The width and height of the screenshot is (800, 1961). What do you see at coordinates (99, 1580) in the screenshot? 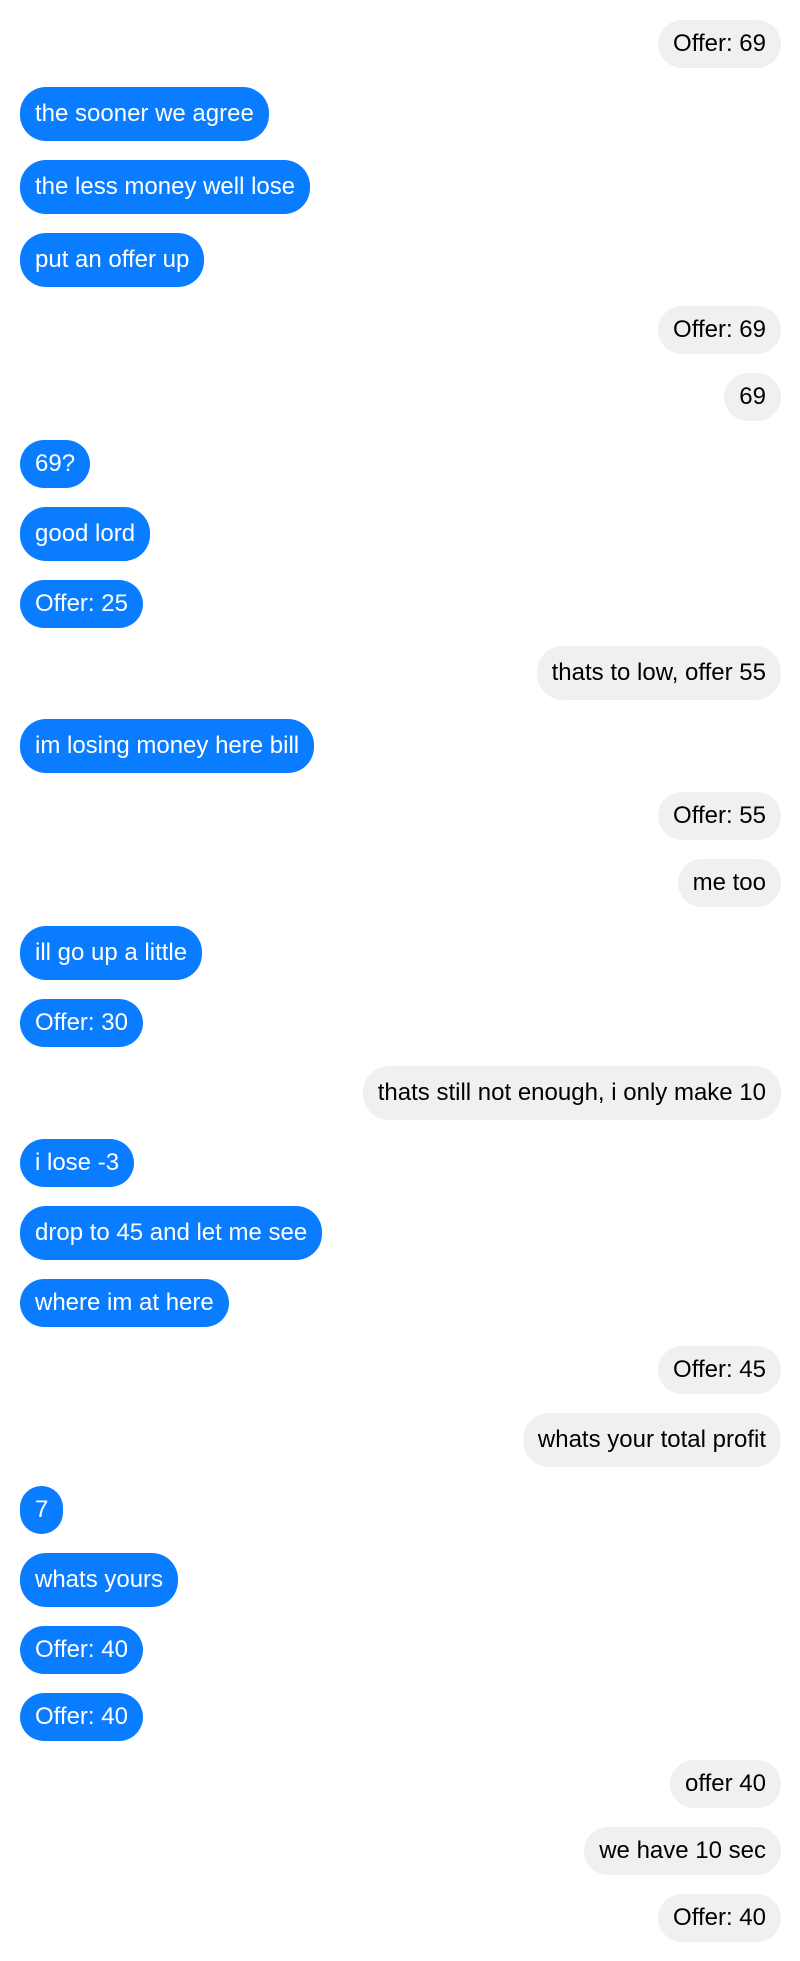
I see `message-bubble-sent: whats yours` at bounding box center [99, 1580].